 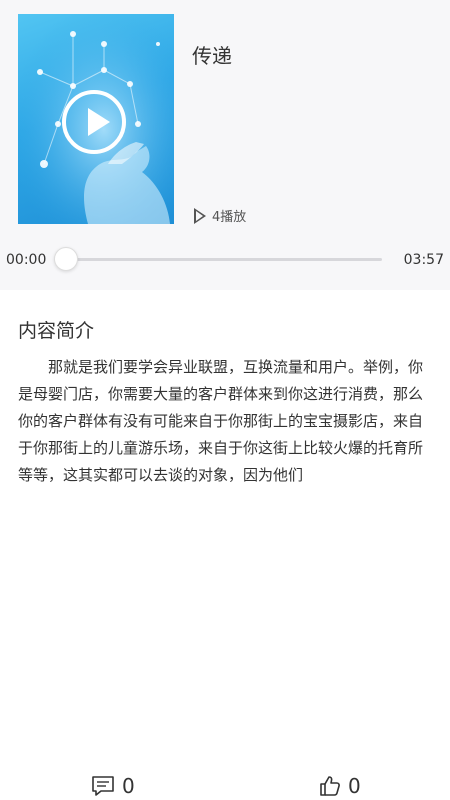 I want to click on comment-icon, so click(x=103, y=786).